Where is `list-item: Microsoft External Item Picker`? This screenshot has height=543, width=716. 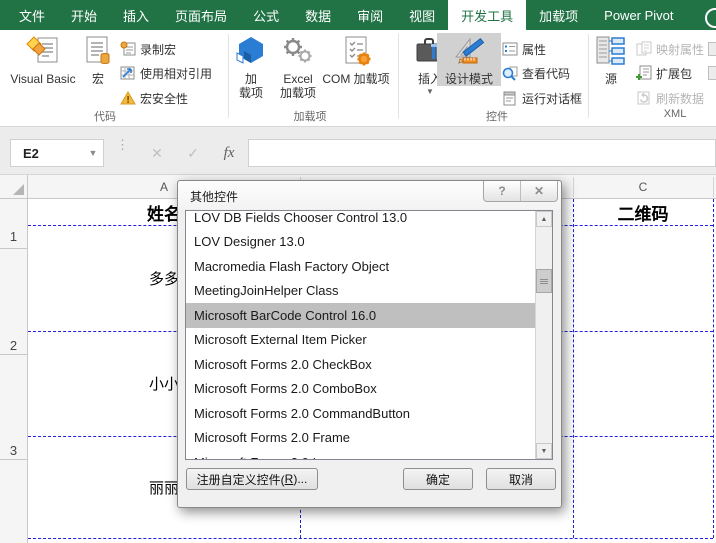
list-item: Microsoft External Item Picker is located at coordinates (360, 340).